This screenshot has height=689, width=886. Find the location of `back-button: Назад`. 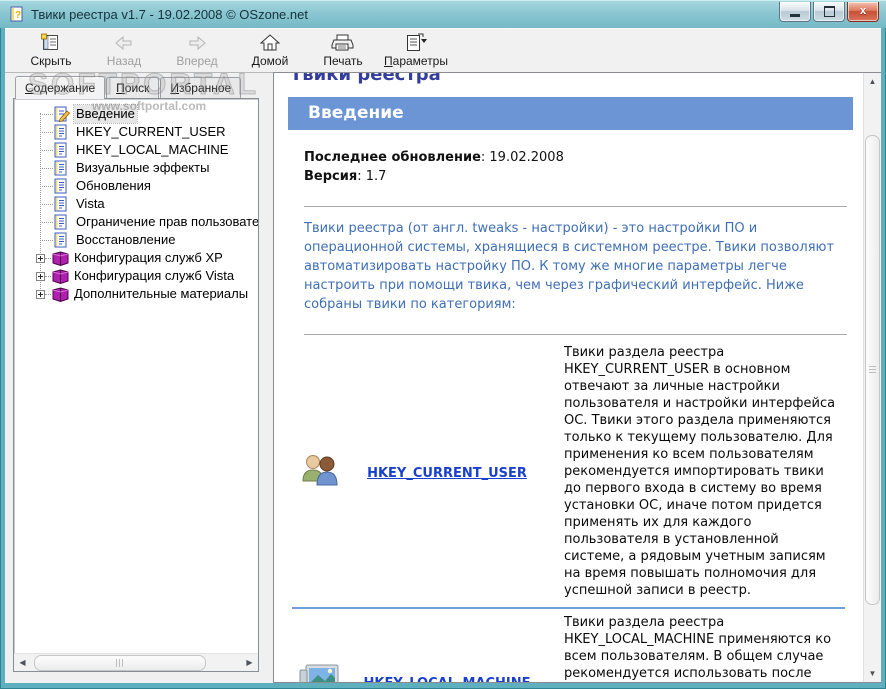

back-button: Назад is located at coordinates (124, 51).